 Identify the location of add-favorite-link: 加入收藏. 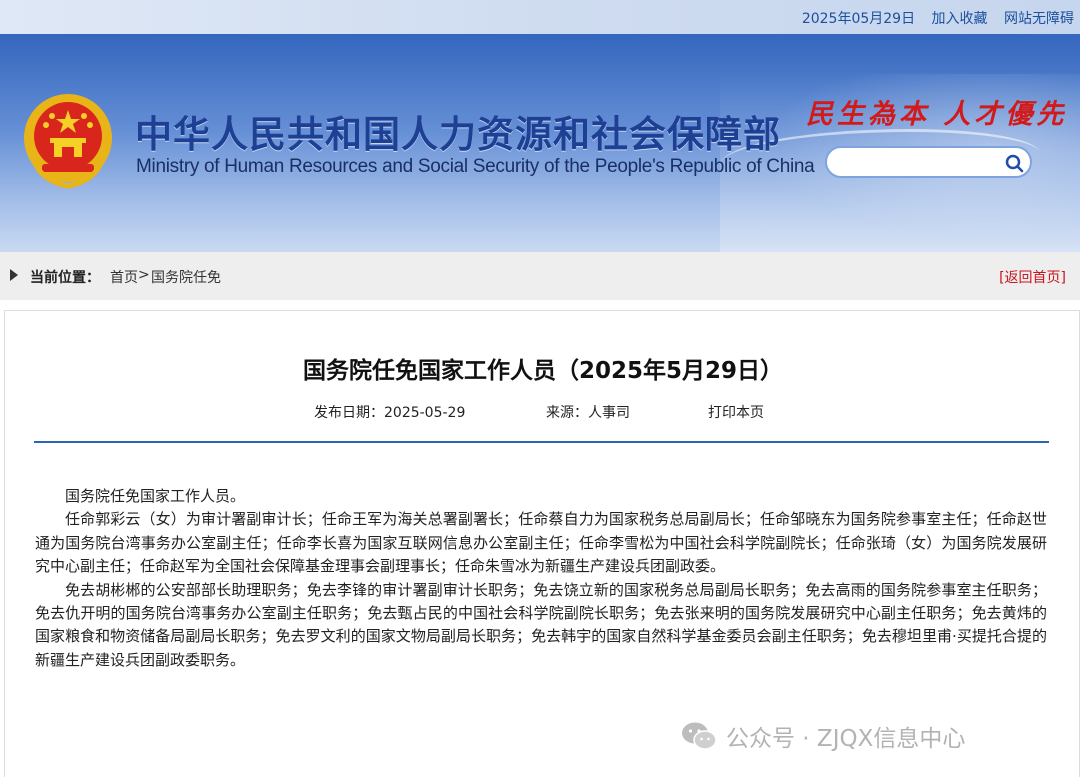
(960, 19).